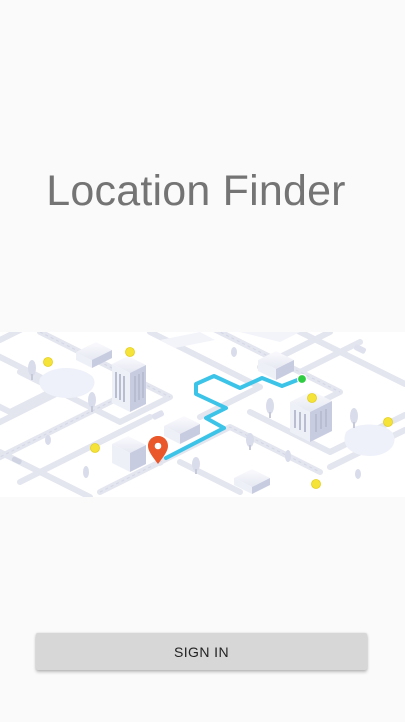 This screenshot has height=722, width=405. I want to click on pond-right, so click(369, 440).